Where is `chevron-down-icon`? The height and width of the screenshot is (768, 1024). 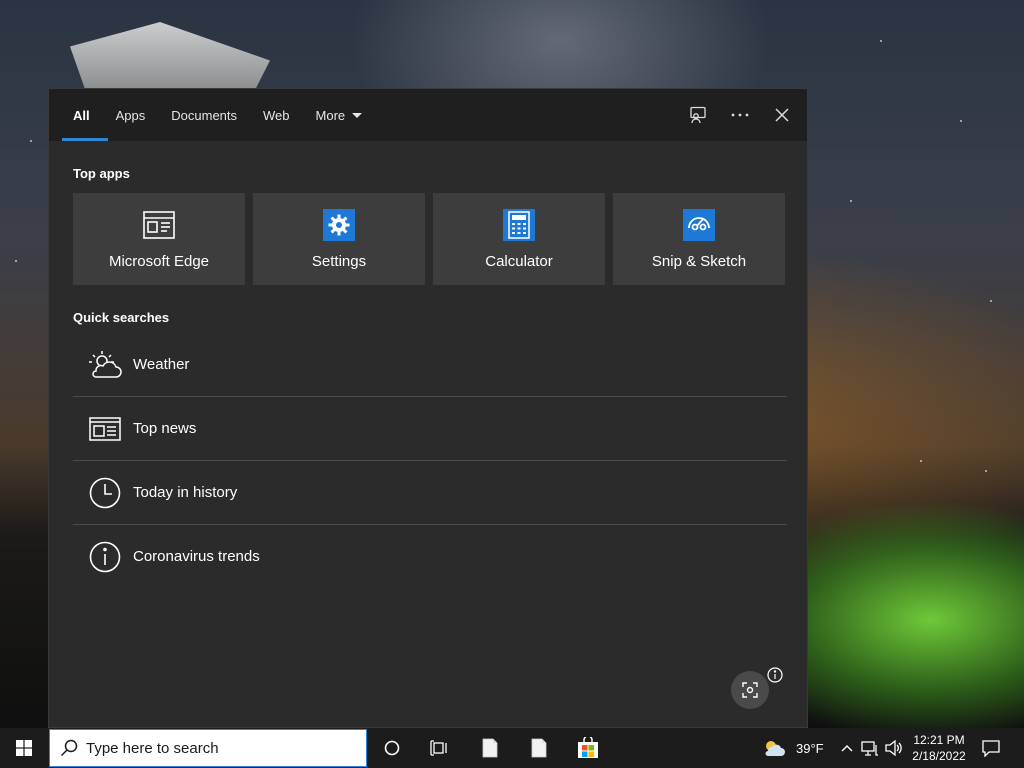 chevron-down-icon is located at coordinates (357, 115).